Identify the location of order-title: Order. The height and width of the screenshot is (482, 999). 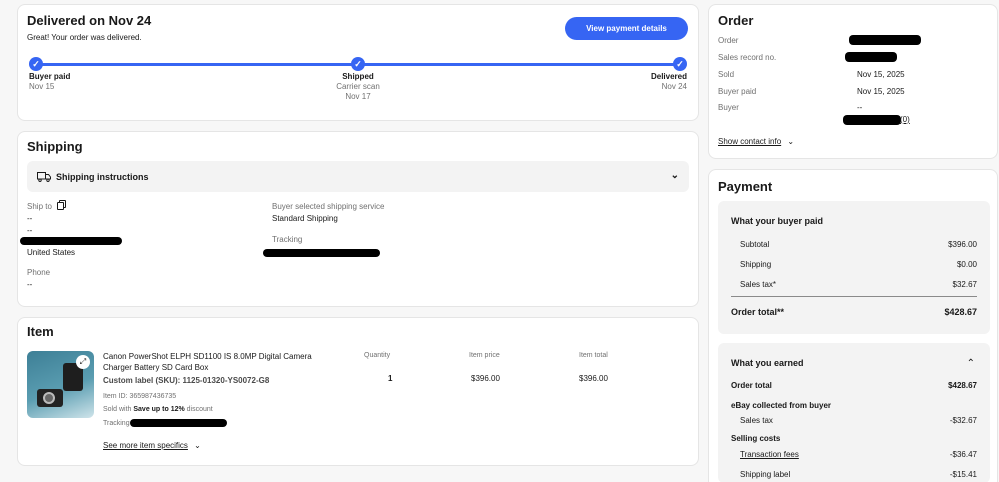
(736, 20).